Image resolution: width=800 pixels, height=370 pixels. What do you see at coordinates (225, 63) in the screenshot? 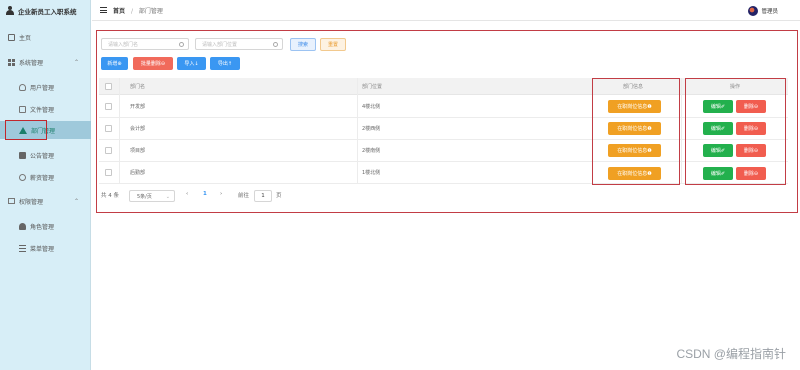
I see `export-button: 导出↑` at bounding box center [225, 63].